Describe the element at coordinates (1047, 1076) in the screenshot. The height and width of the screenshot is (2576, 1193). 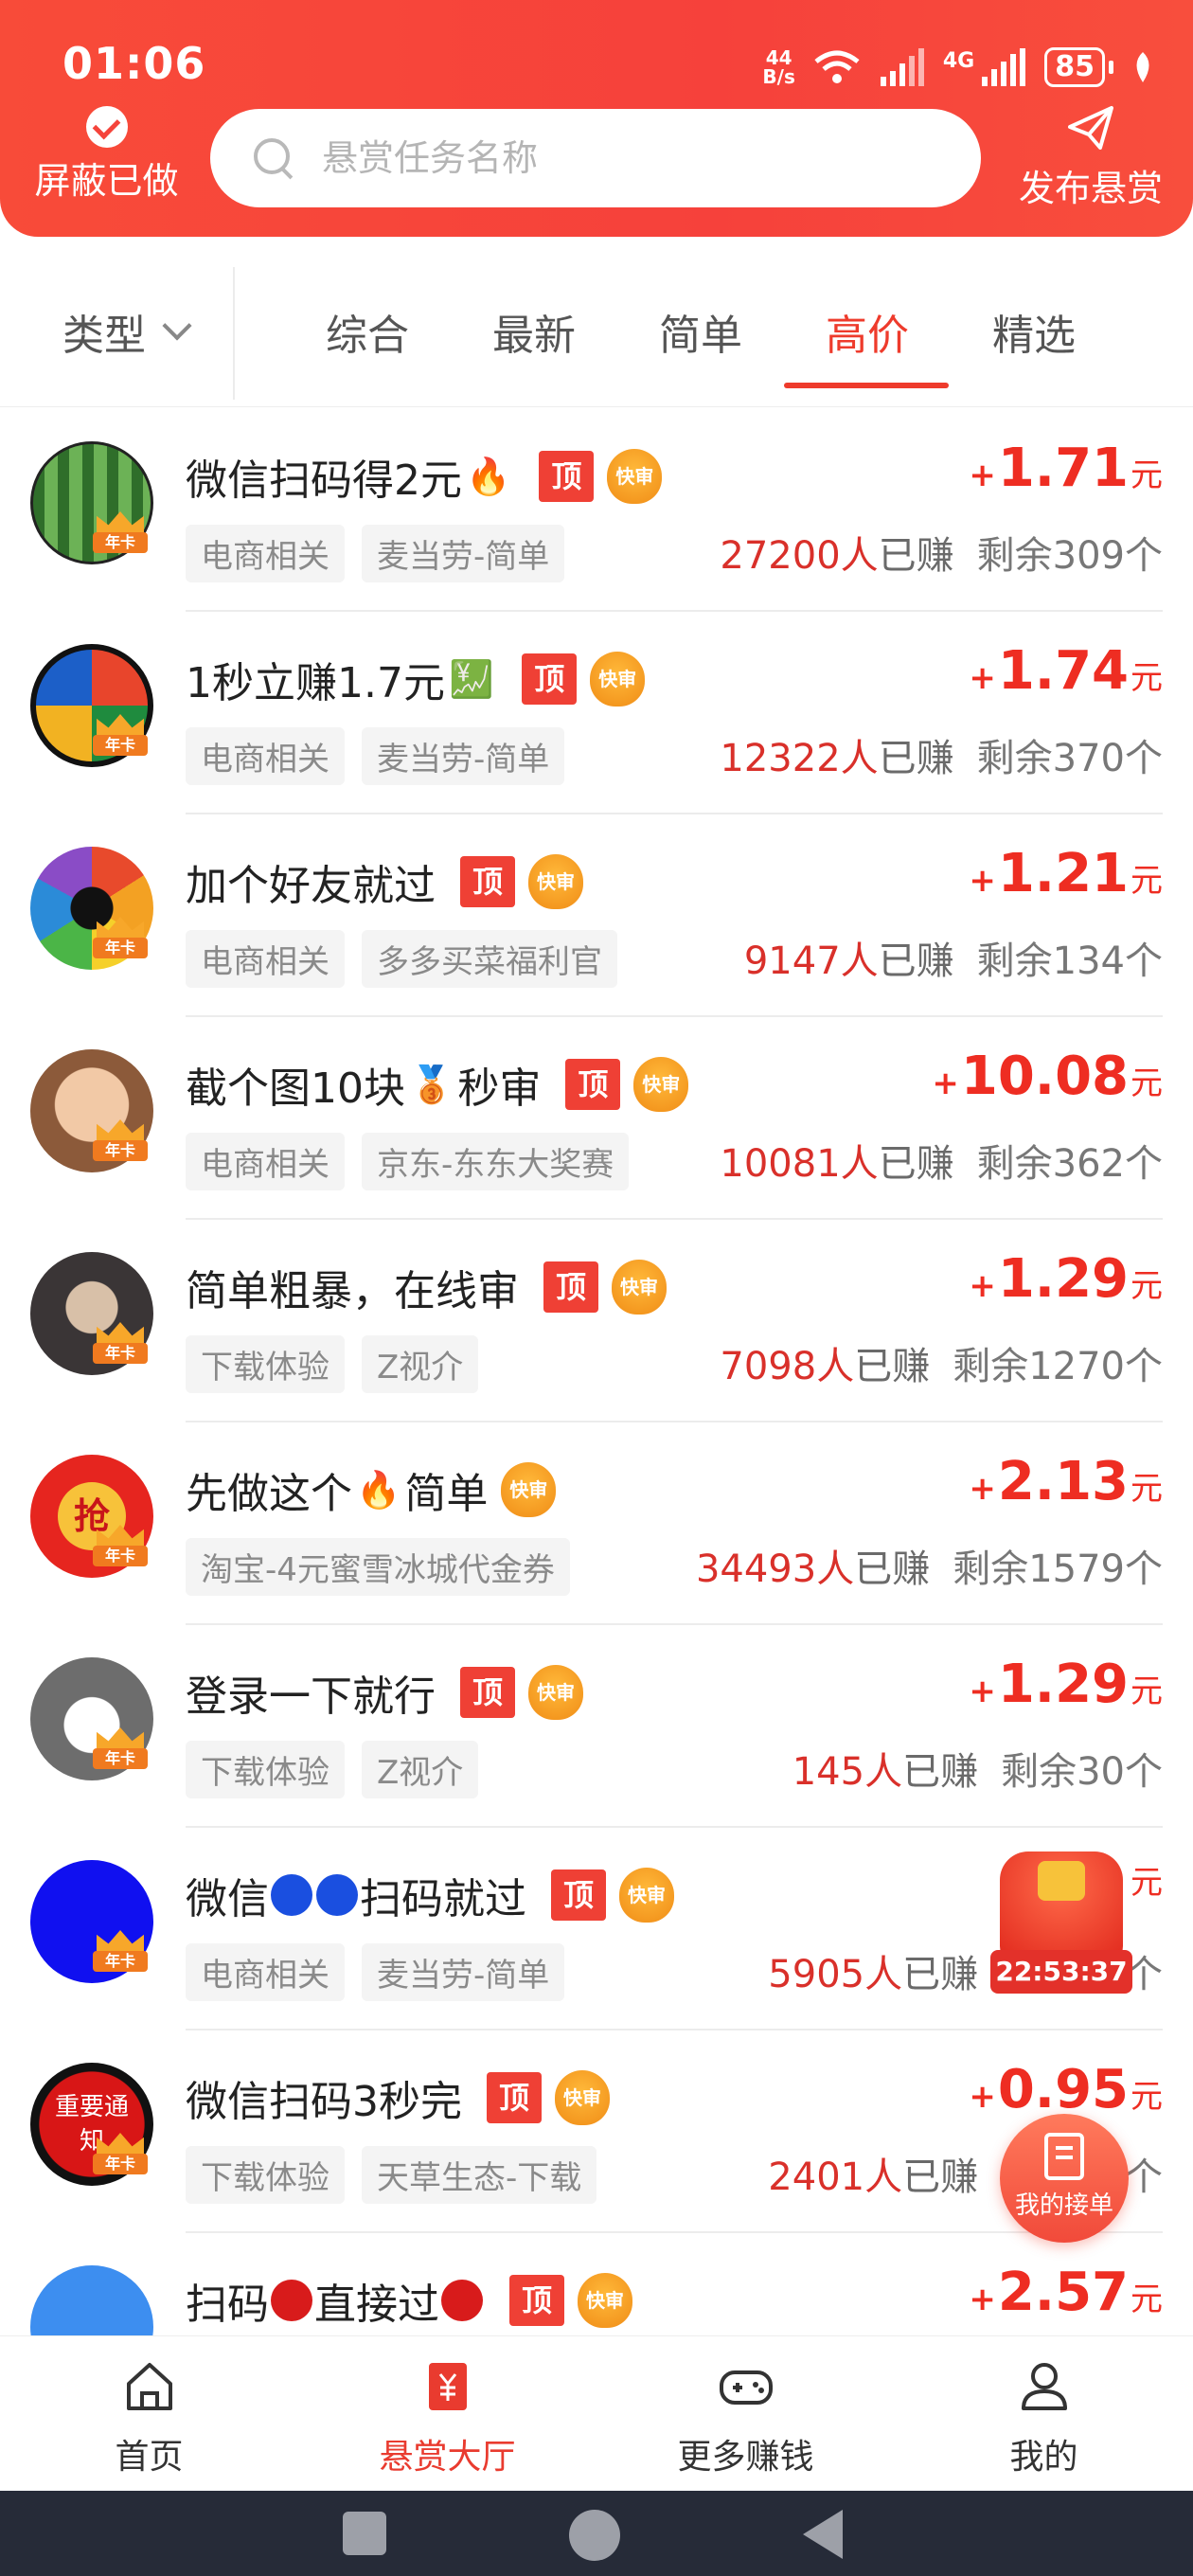
I see `reward-amount: +10.08 元` at that location.